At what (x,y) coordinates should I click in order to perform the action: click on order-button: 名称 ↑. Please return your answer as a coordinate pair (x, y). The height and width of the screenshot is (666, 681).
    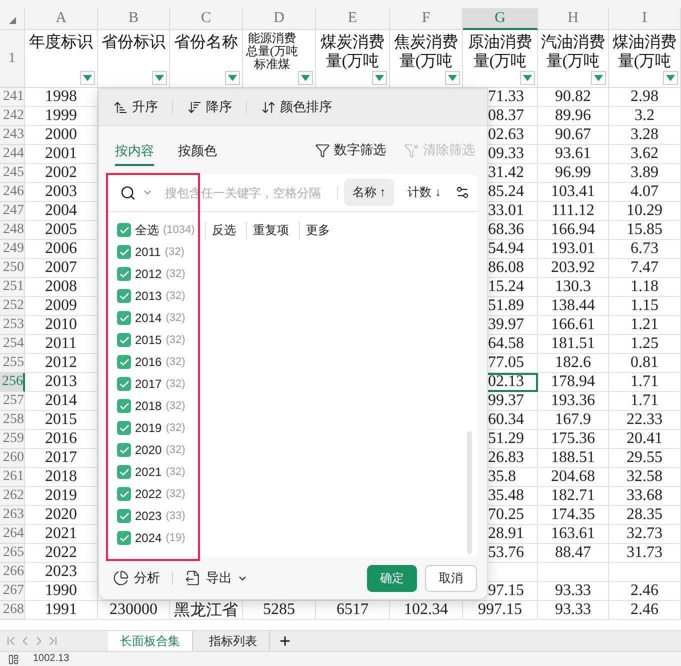
    Looking at the image, I should click on (369, 192).